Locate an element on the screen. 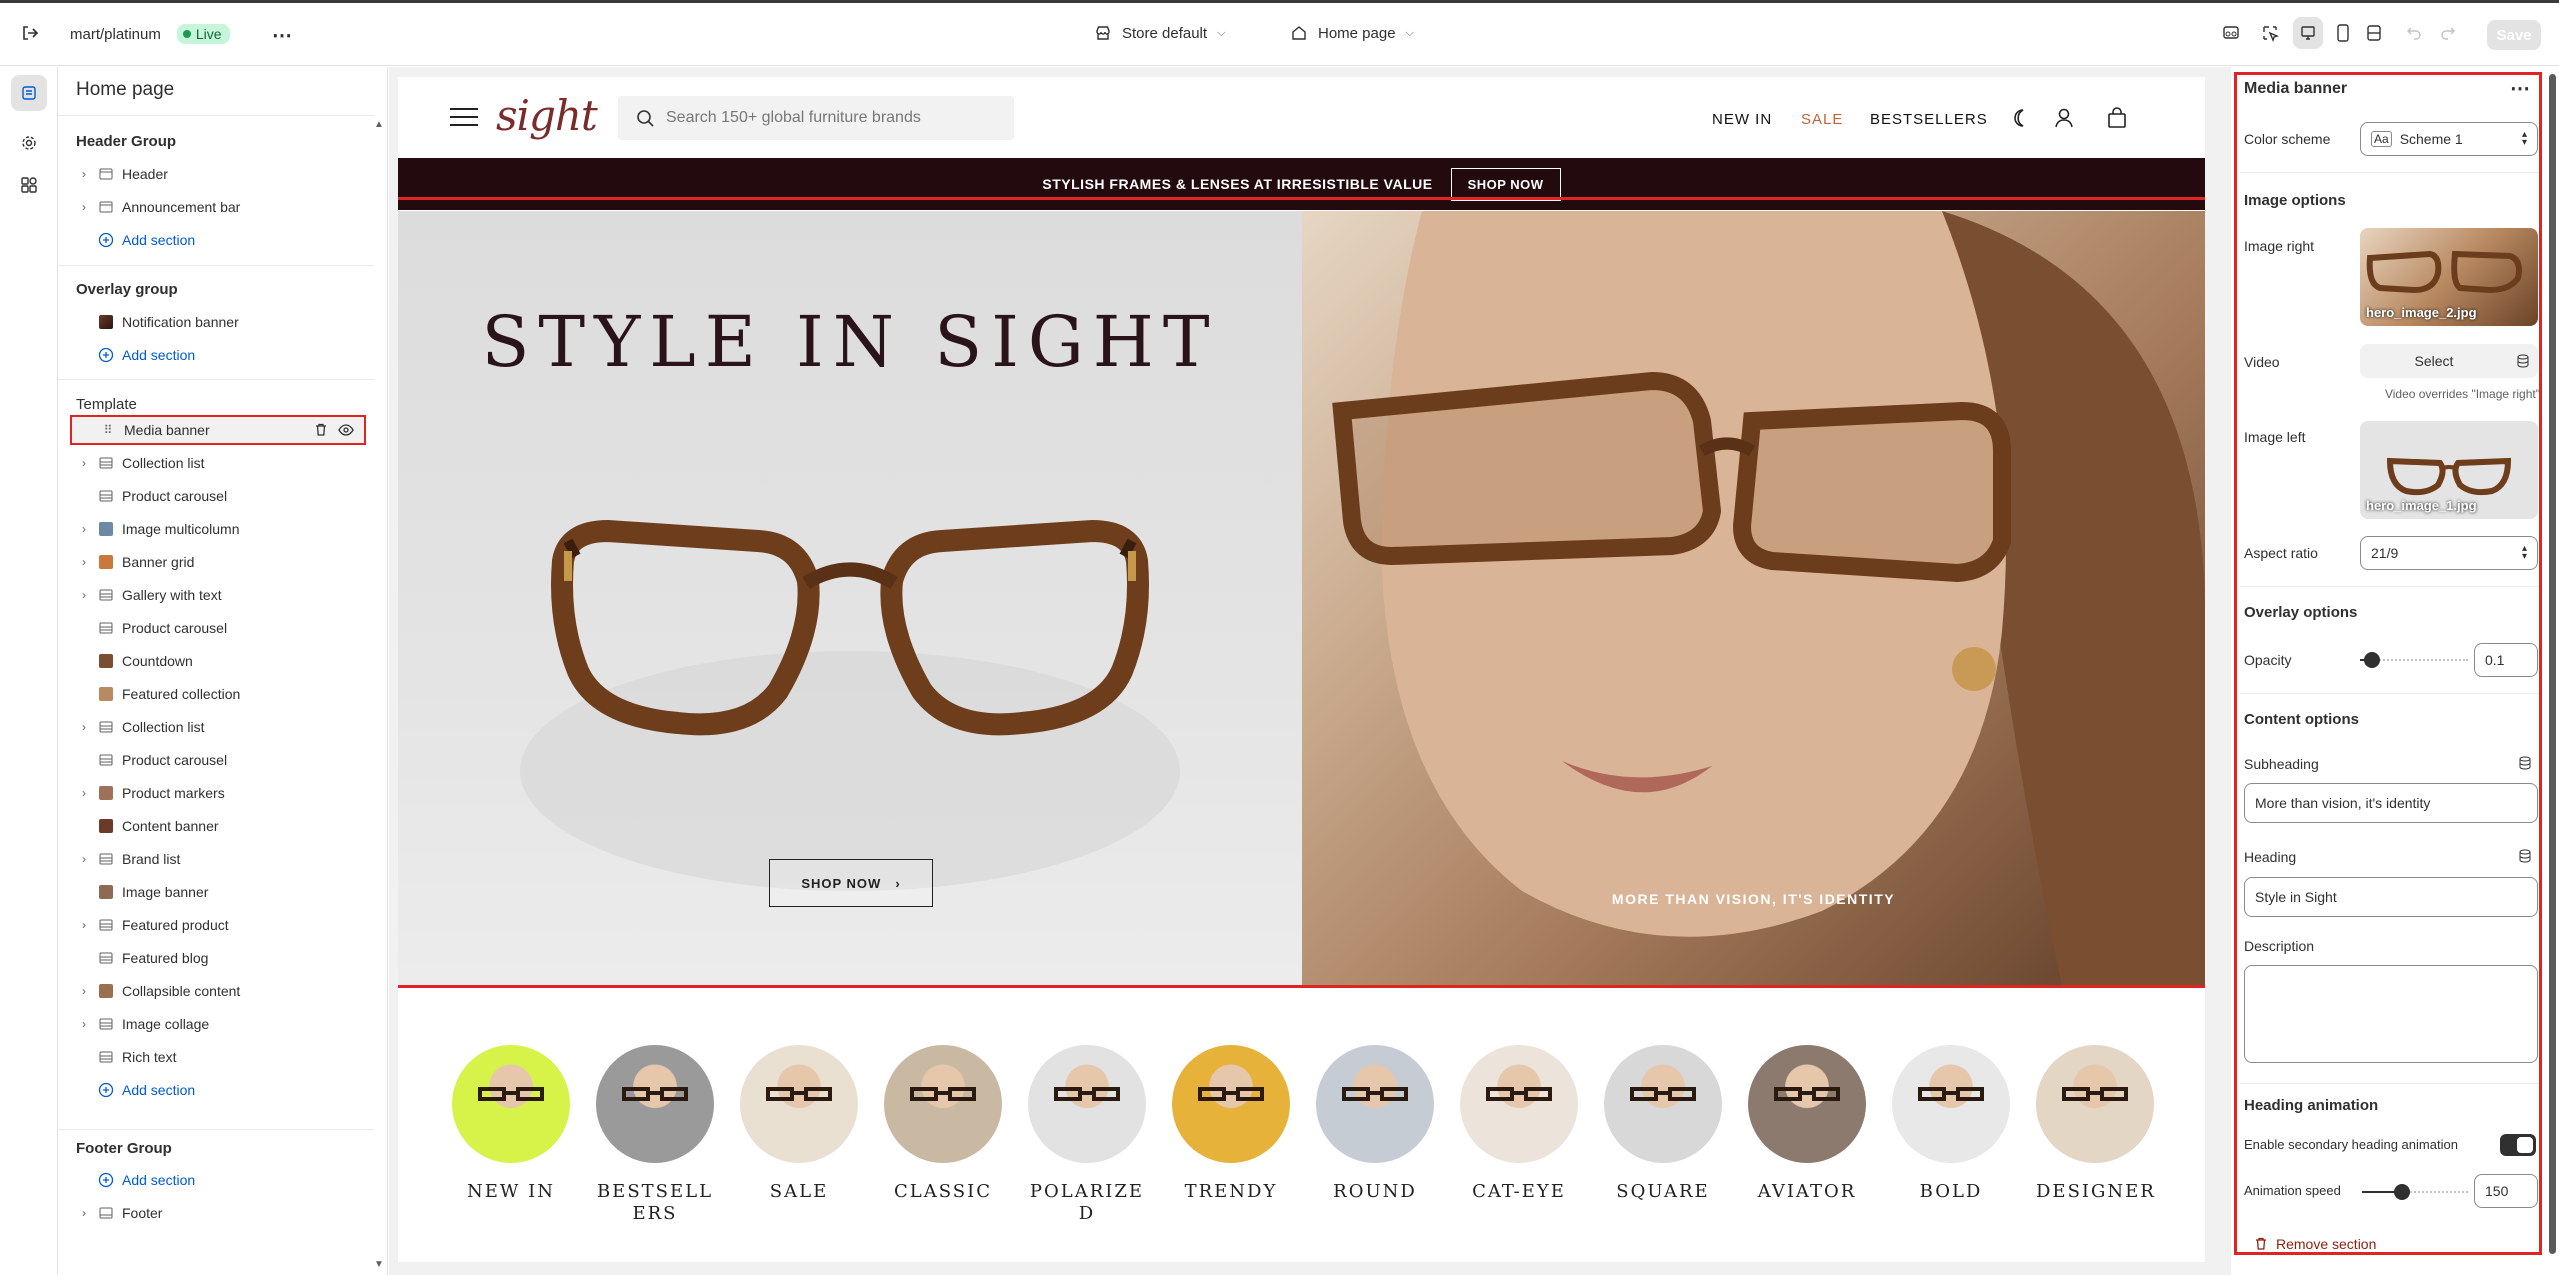 The width and height of the screenshot is (2559, 1275). section-item-brand-list: › Brand list is located at coordinates (218, 859).